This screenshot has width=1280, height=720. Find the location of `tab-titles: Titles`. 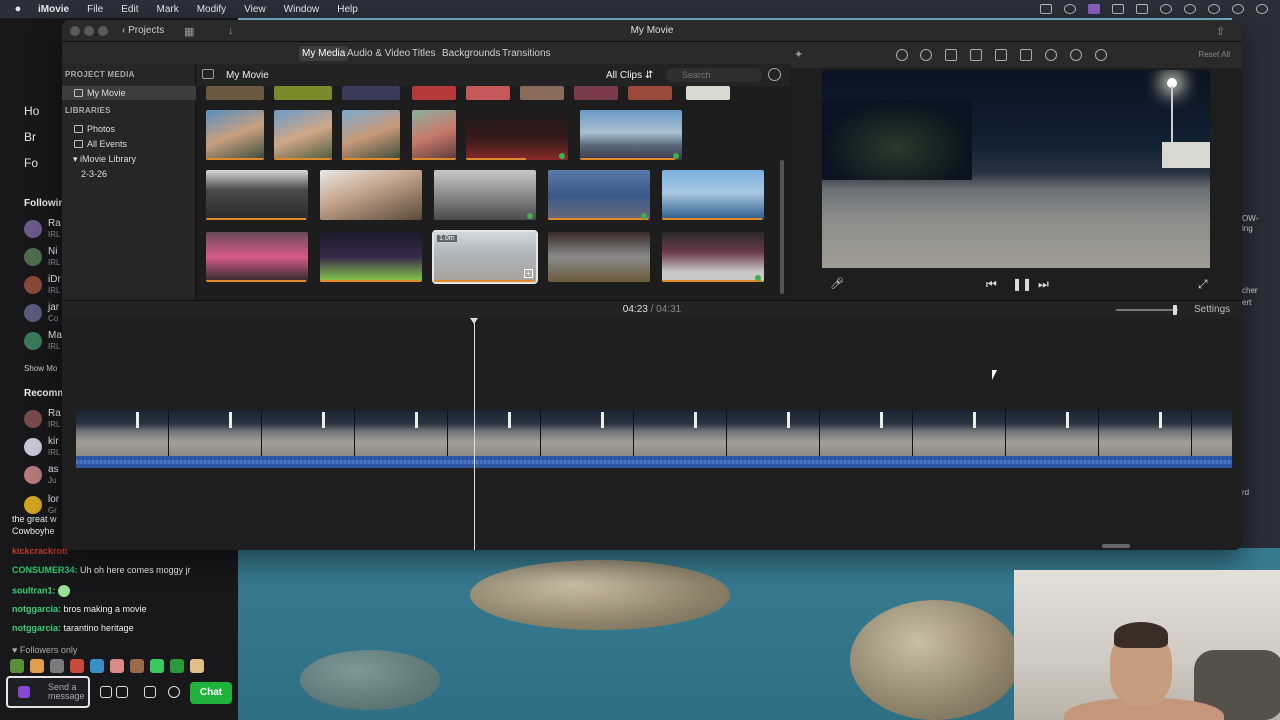

tab-titles: Titles is located at coordinates (424, 53).